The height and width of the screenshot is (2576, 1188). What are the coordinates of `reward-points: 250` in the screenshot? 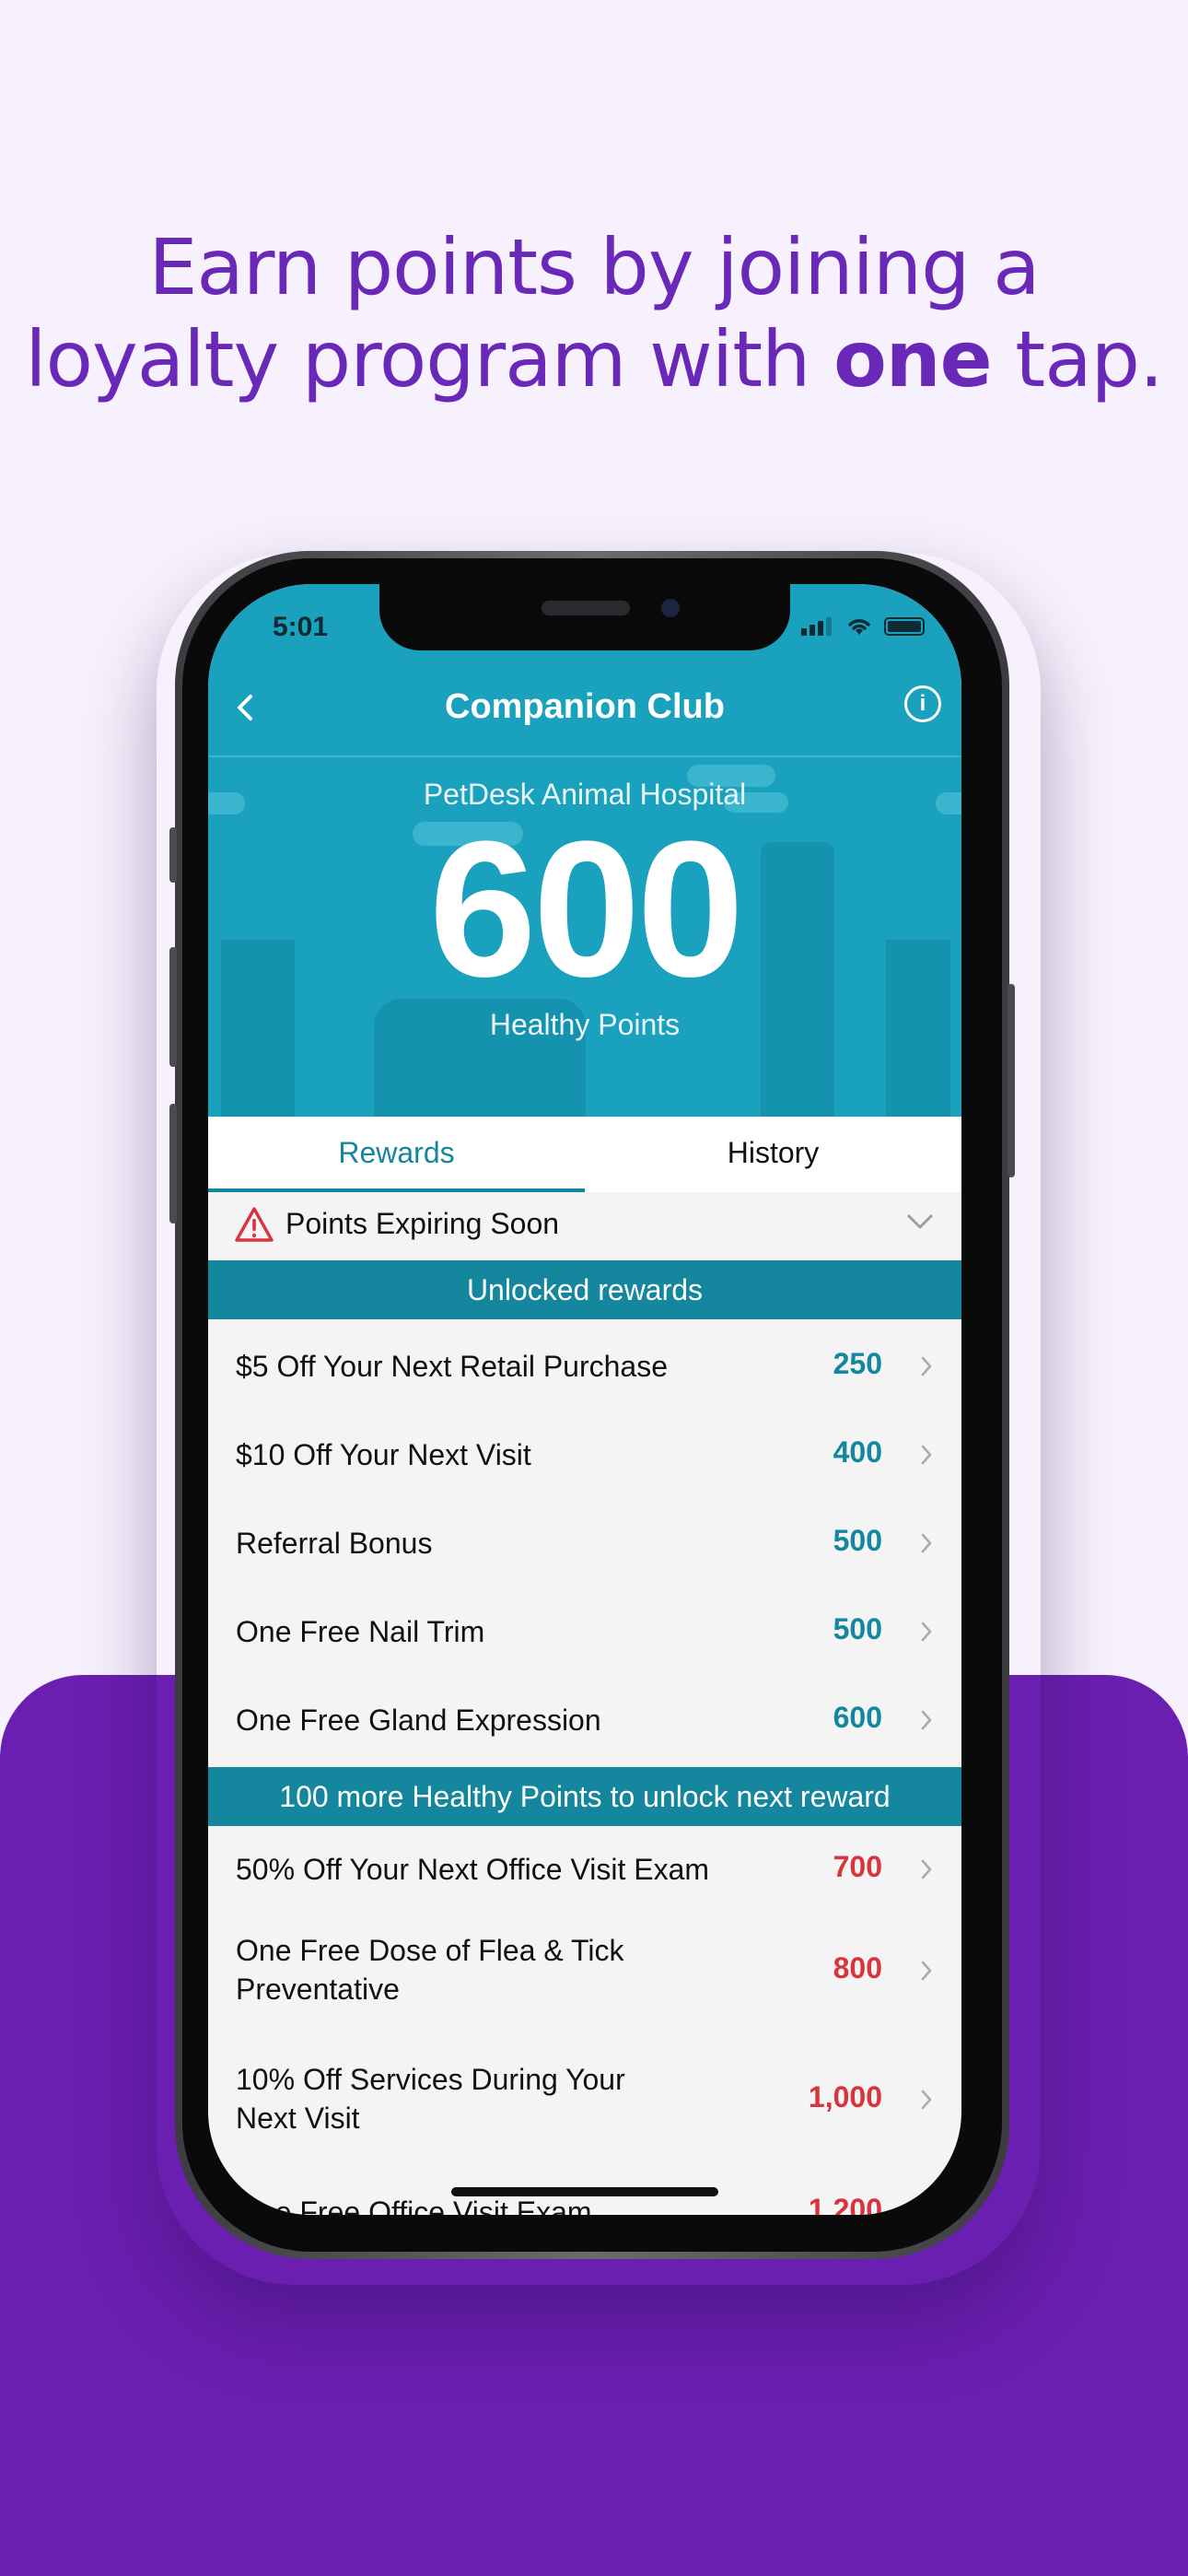 It's located at (857, 1363).